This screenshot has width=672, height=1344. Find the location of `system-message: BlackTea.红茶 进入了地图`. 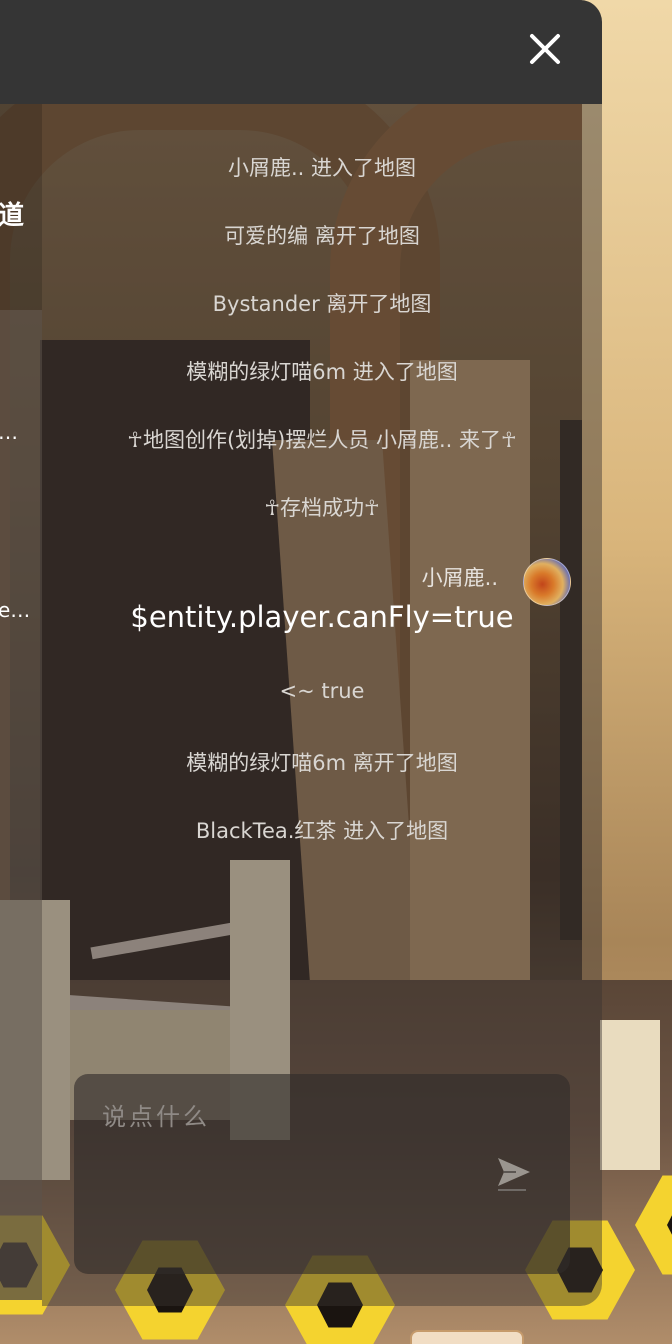

system-message: BlackTea.红茶 进入了地图 is located at coordinates (322, 831).